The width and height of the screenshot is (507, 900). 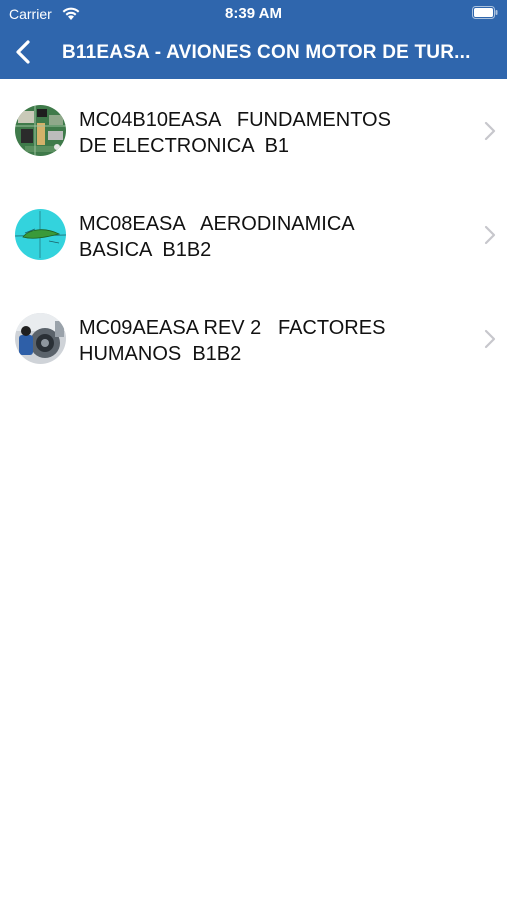 I want to click on list-item-title-line2: HUMANOS B1B2, so click(x=160, y=354).